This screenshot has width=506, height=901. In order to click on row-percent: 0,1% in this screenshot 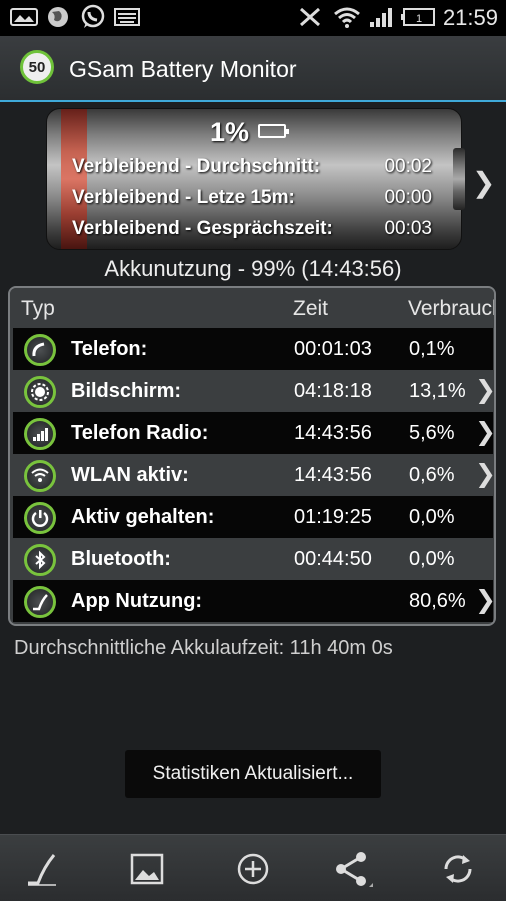, I will do `click(432, 349)`.